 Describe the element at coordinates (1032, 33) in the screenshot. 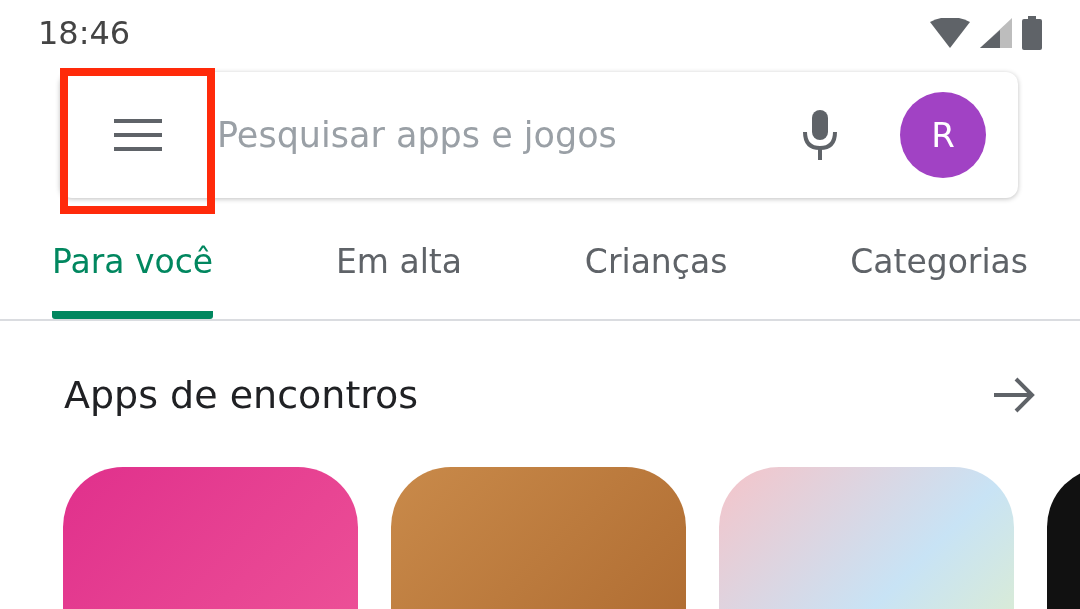

I see `battery-icon` at that location.